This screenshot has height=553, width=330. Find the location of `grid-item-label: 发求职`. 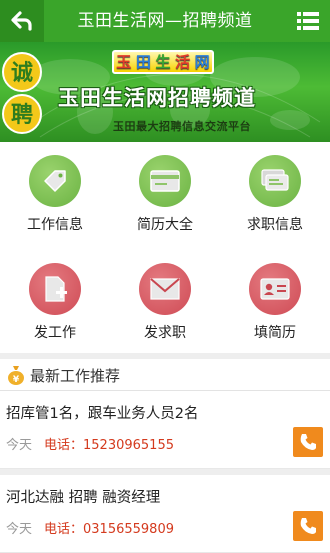

grid-item-label: 发求职 is located at coordinates (165, 333).